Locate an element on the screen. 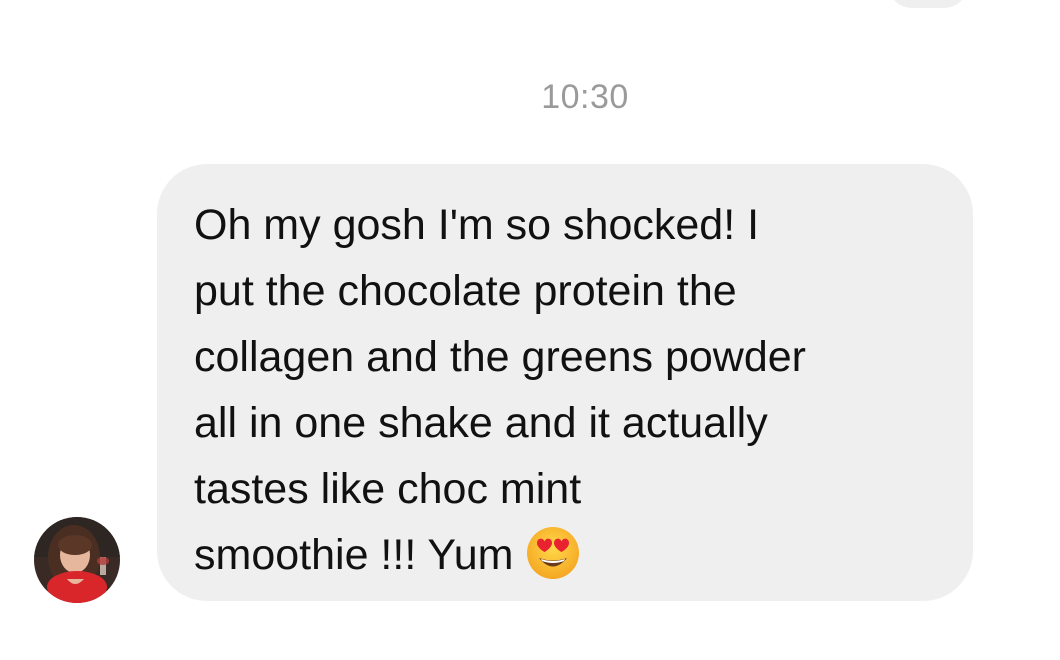 The width and height of the screenshot is (1060, 660). heart-eyes-emoji-icon is located at coordinates (553, 553).